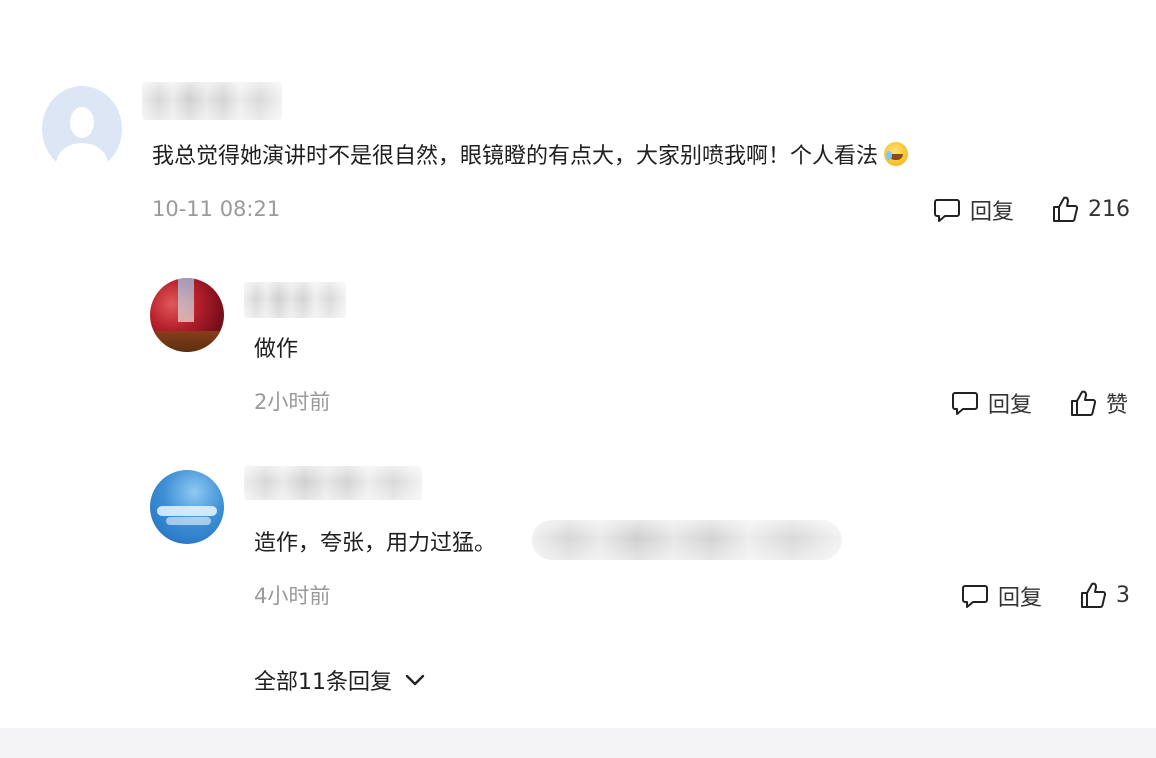 The image size is (1156, 758). What do you see at coordinates (896, 154) in the screenshot?
I see `crying-laughing-emoji-icon` at bounding box center [896, 154].